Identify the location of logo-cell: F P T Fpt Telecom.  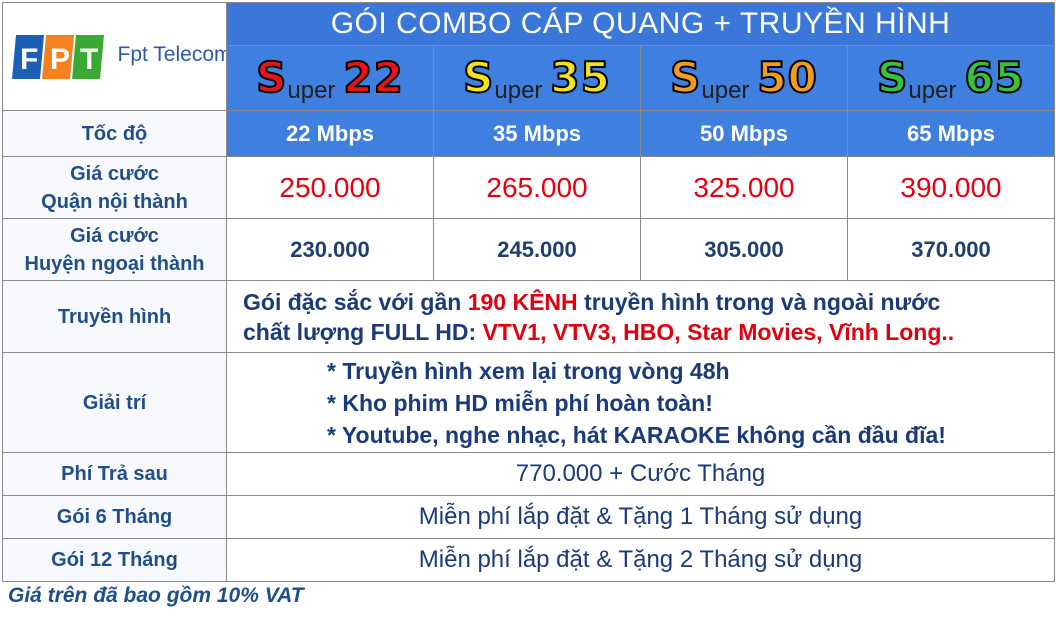
(114, 56).